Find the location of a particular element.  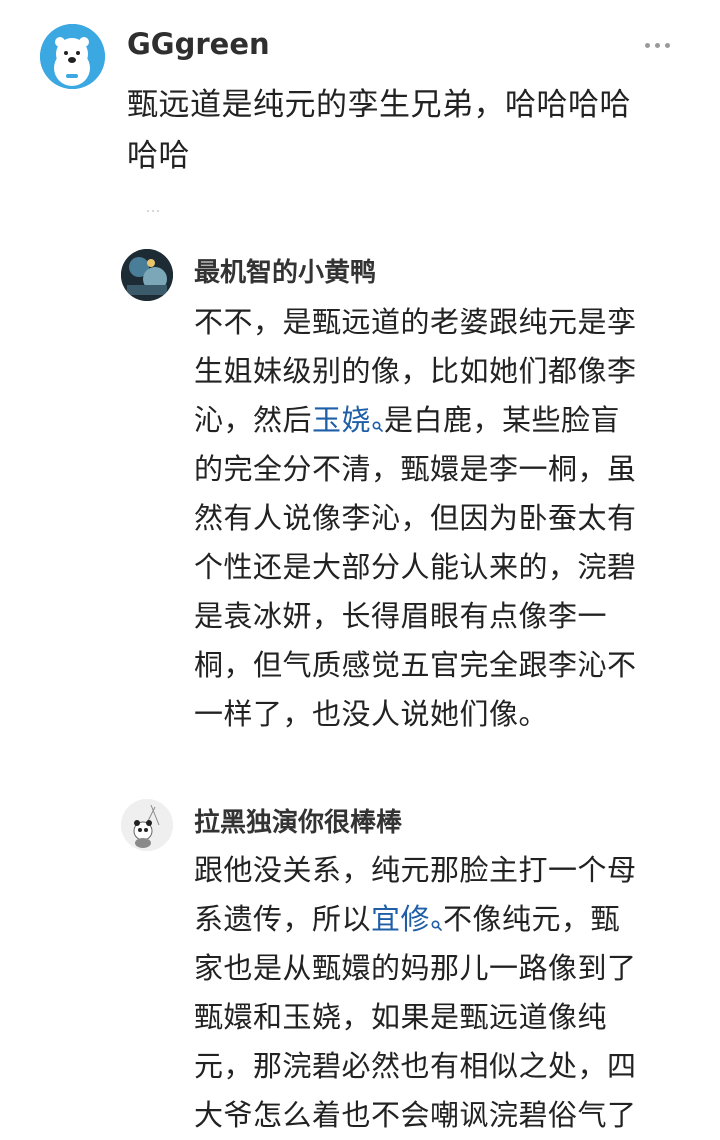

comment-line: 元，那浣碧必然也有相似之处，四 is located at coordinates (415, 1066).